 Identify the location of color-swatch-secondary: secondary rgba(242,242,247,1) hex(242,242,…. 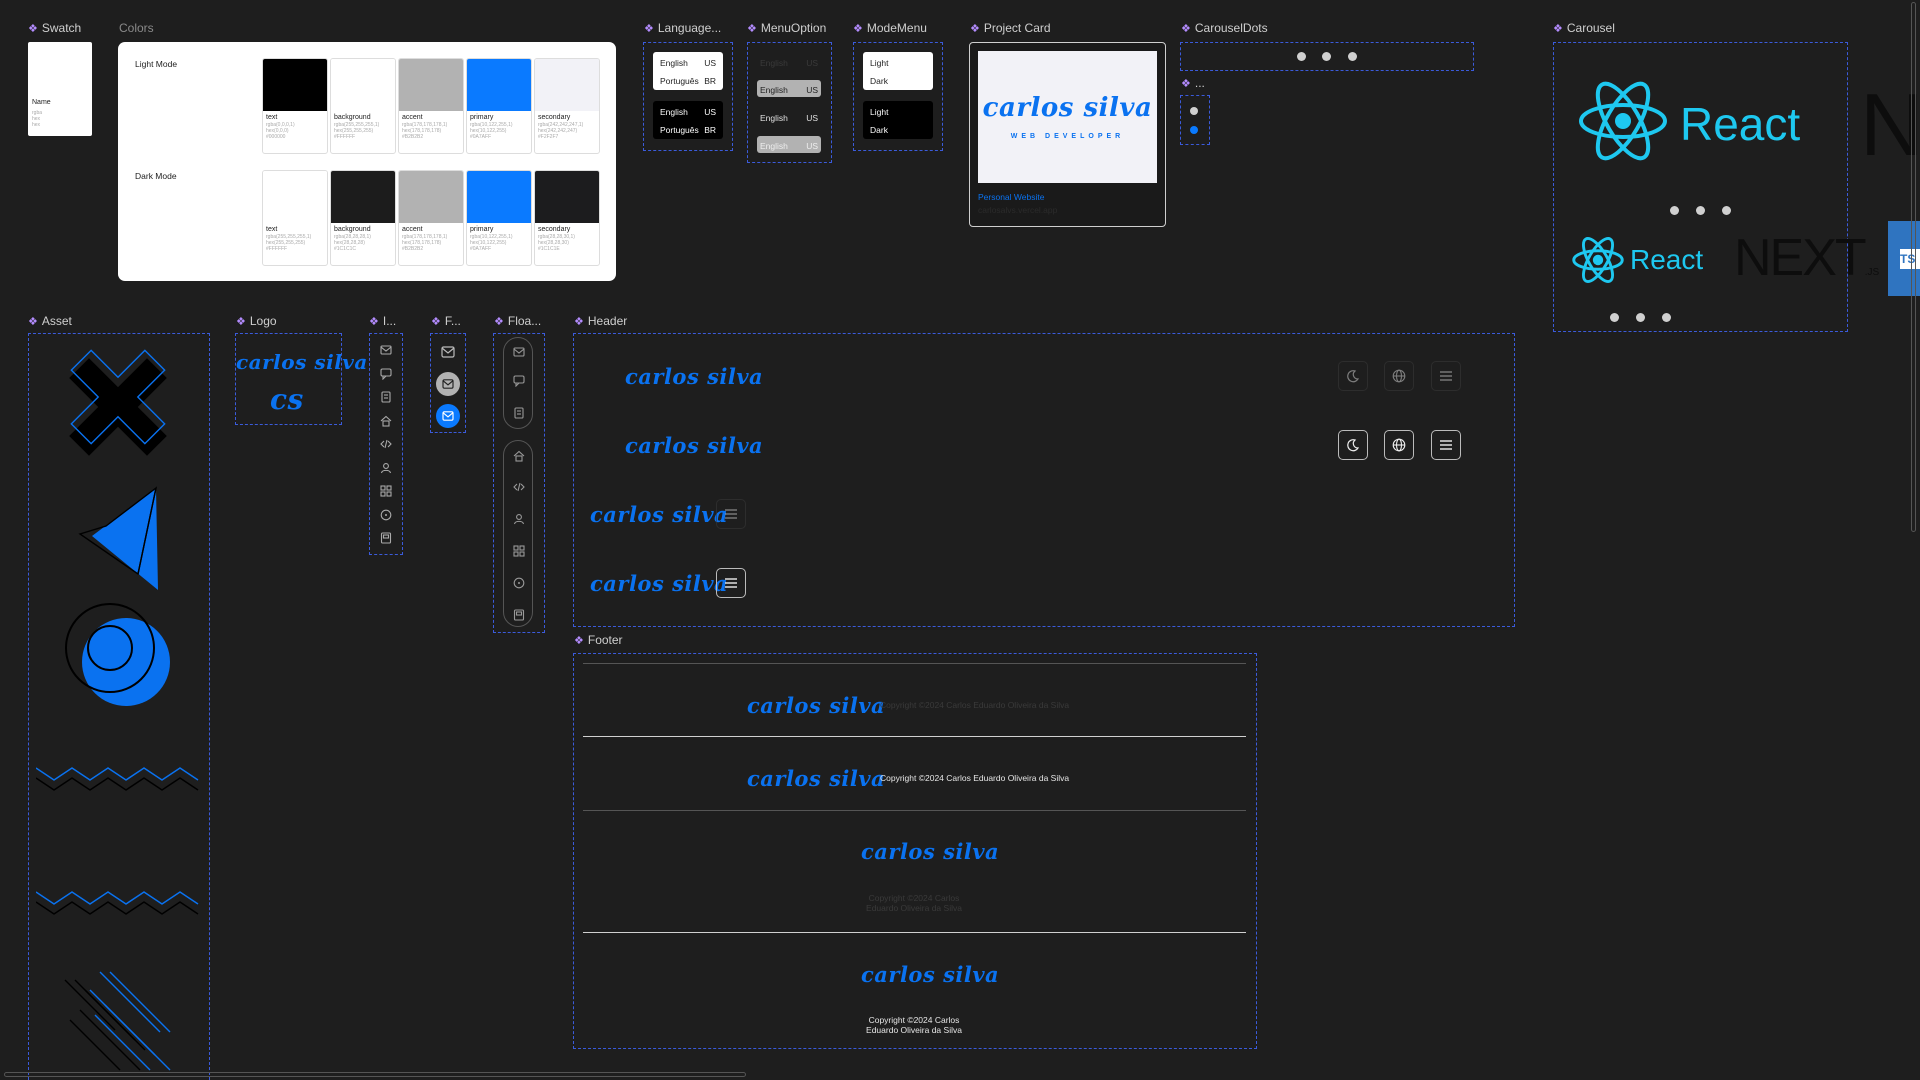
(567, 106).